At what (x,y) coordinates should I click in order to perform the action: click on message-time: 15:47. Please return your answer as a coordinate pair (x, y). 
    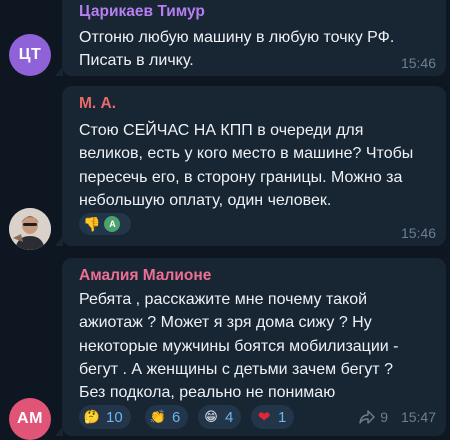
    Looking at the image, I should click on (418, 417).